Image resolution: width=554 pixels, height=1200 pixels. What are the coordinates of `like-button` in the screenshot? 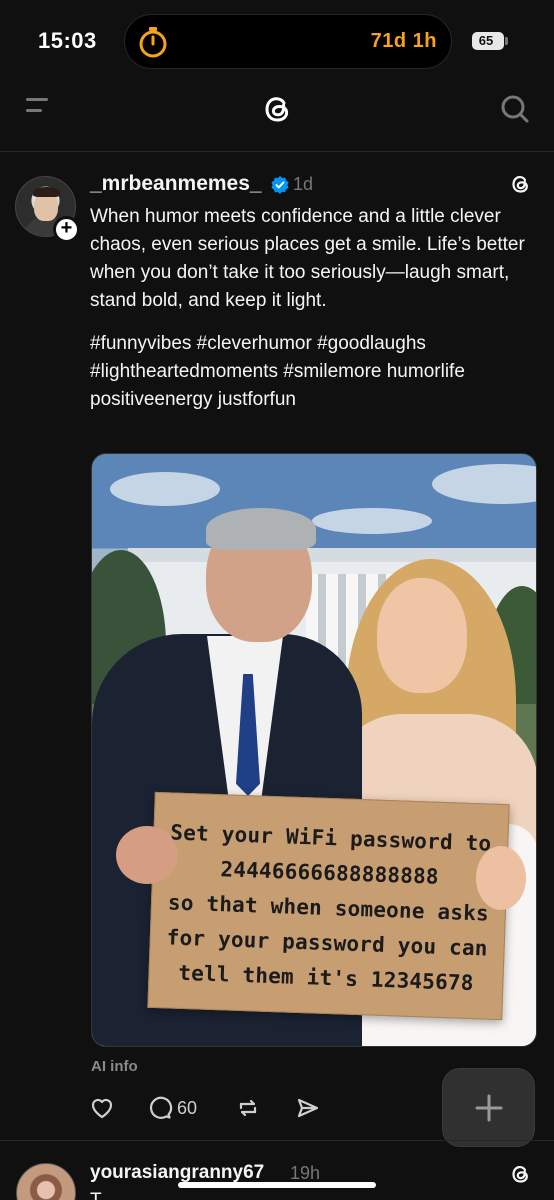 It's located at (102, 1108).